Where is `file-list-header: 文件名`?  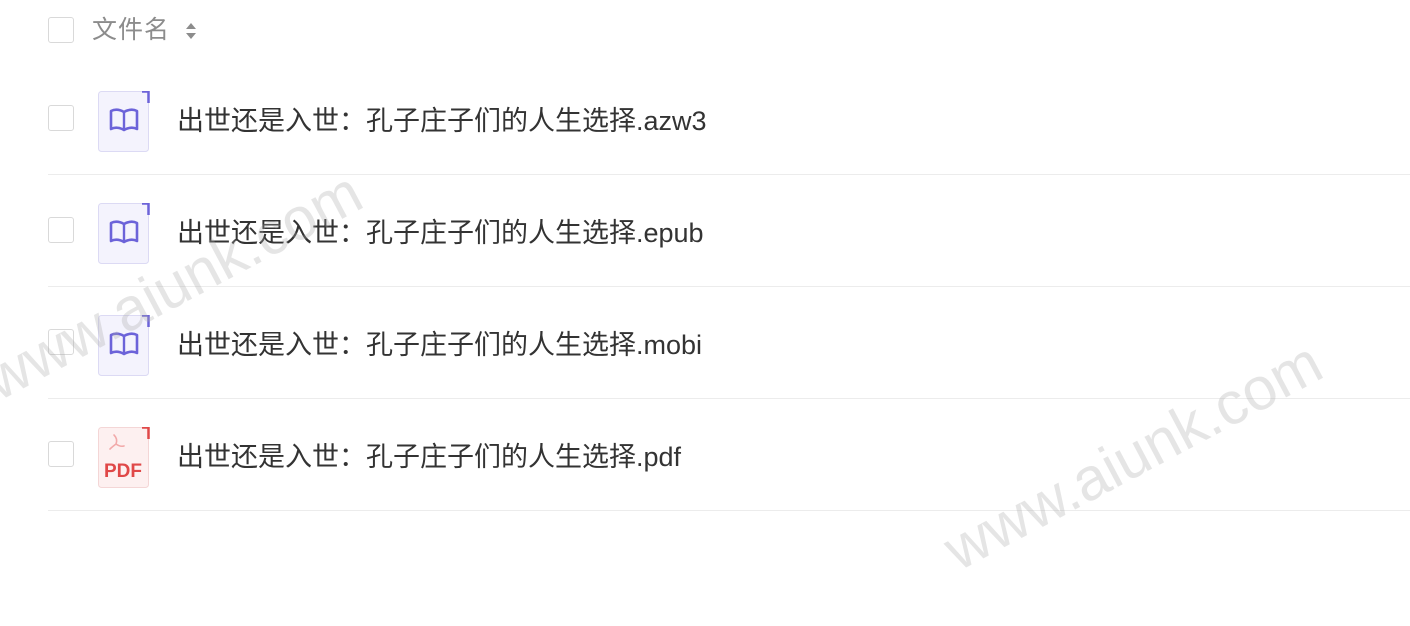
file-list-header: 文件名 is located at coordinates (705, 31).